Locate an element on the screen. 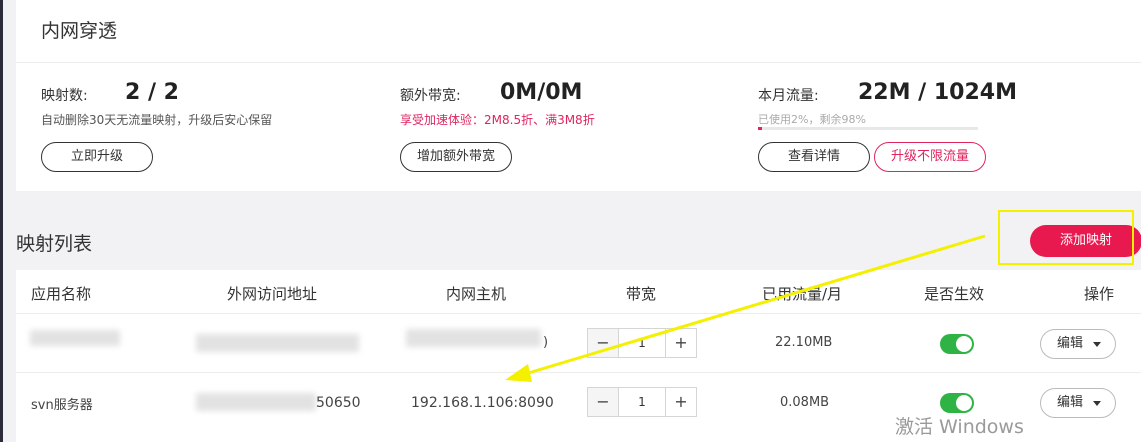 The width and height of the screenshot is (1141, 442). mapping-list-title: 映射列表 is located at coordinates (54, 244).